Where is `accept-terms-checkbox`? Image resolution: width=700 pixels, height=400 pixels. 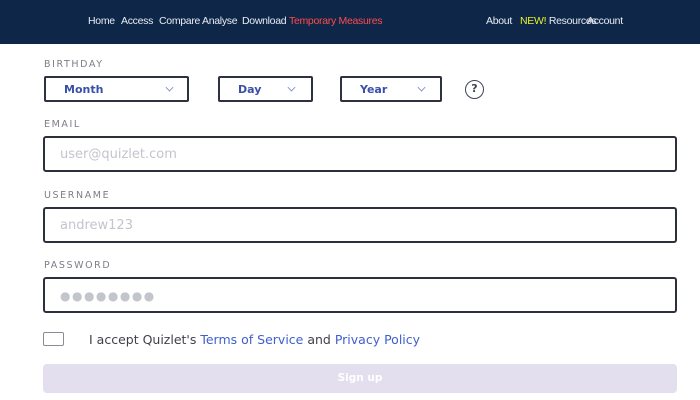 accept-terms-checkbox is located at coordinates (53, 339).